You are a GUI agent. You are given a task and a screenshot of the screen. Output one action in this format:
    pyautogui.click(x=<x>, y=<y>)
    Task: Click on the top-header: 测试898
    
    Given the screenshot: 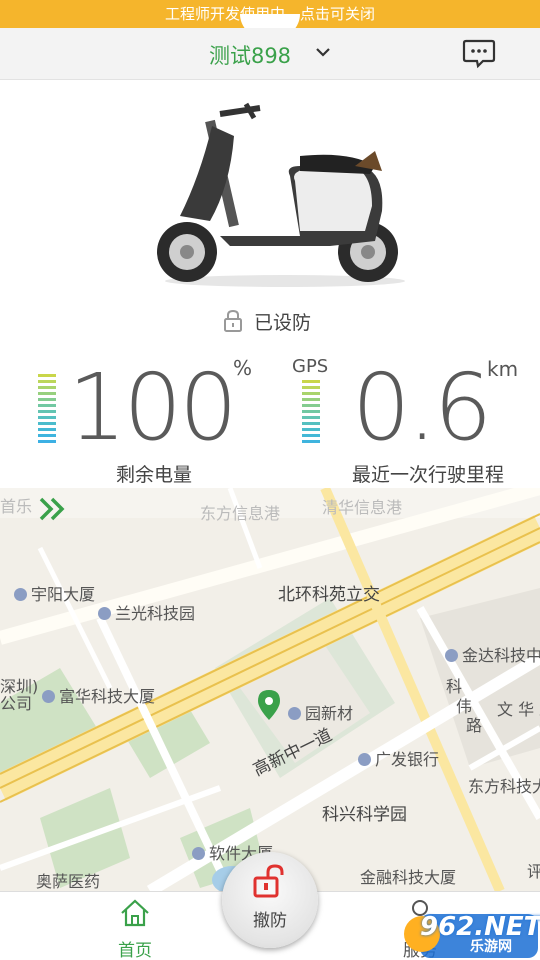 What is the action you would take?
    pyautogui.click(x=270, y=54)
    